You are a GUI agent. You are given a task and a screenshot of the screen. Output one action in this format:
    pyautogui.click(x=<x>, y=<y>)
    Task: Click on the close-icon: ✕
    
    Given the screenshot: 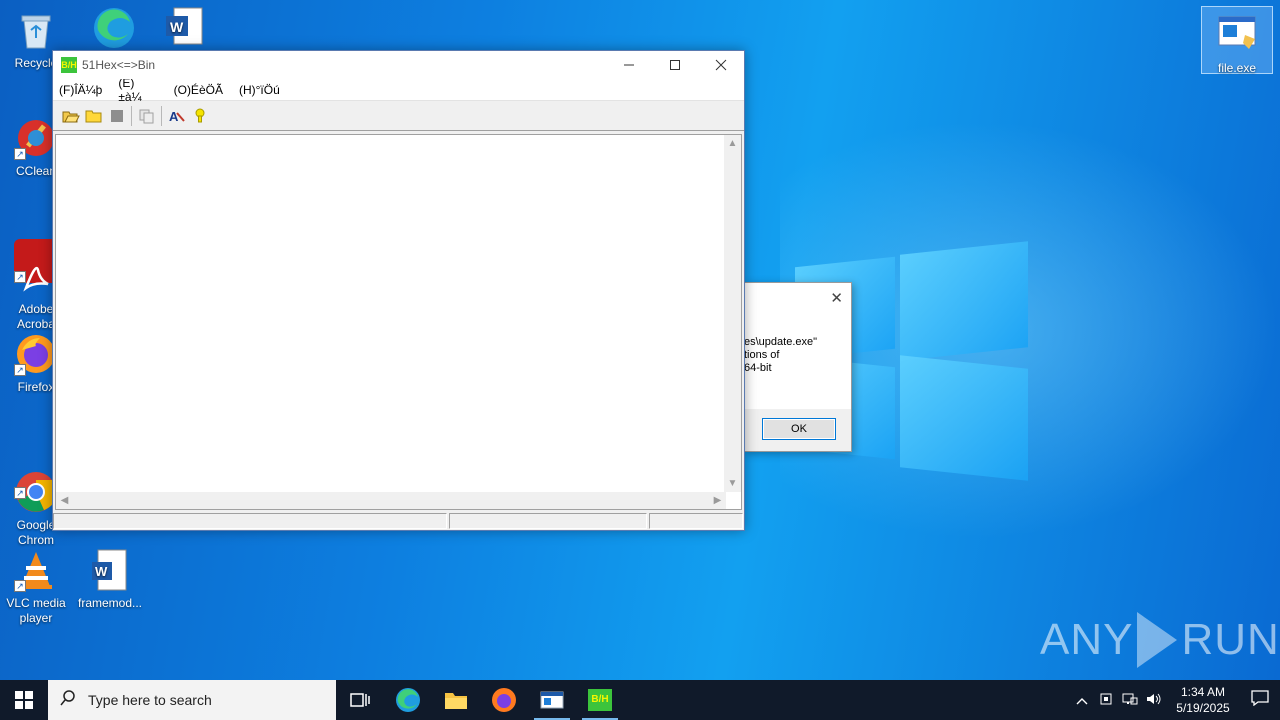 What is the action you would take?
    pyautogui.click(x=836, y=298)
    